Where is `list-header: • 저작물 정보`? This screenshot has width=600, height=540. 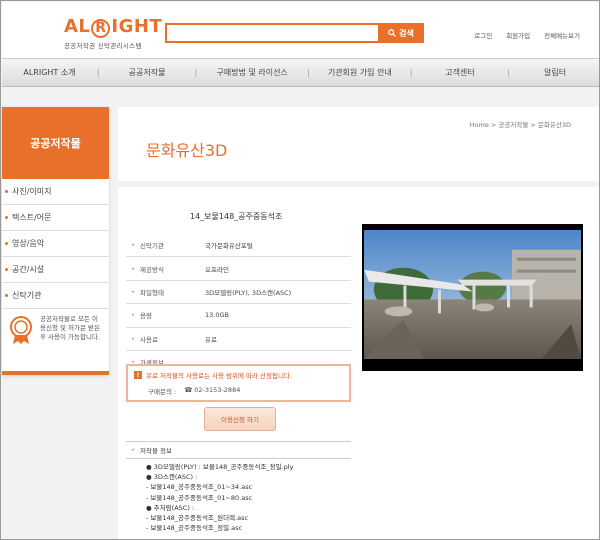
list-header: • 저작물 정보 is located at coordinates (238, 450).